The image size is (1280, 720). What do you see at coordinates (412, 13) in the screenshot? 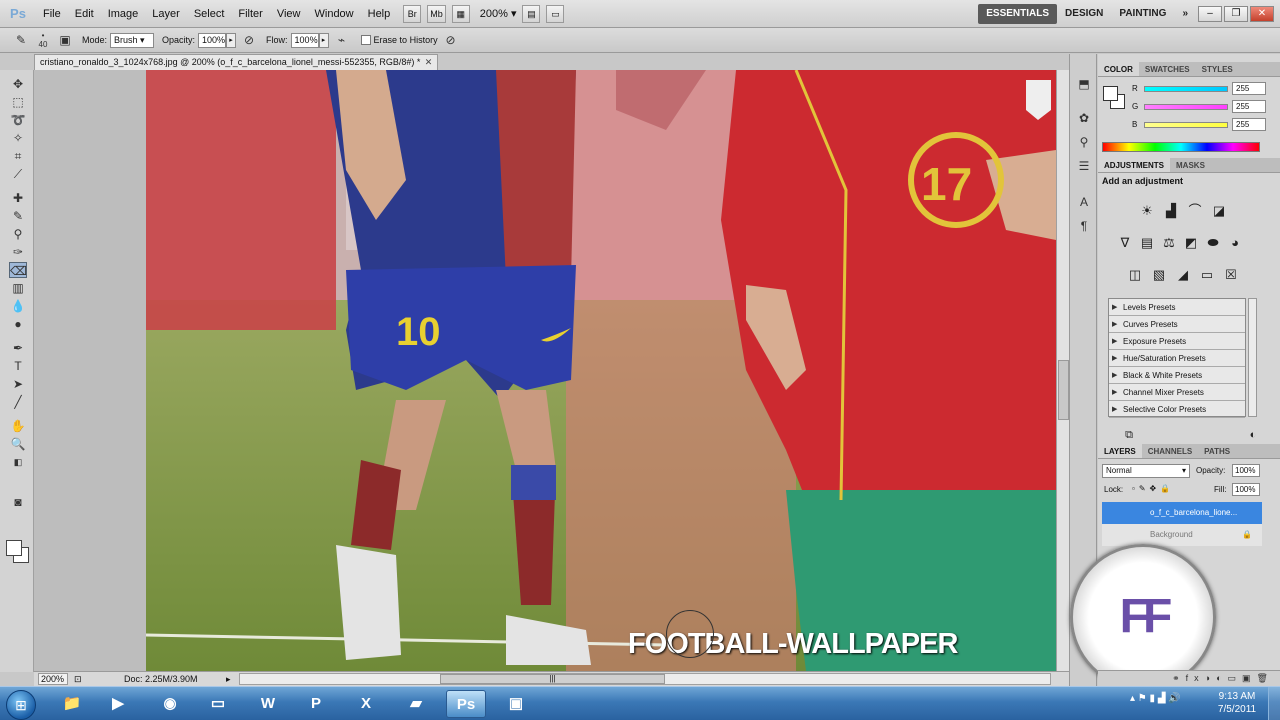
I see `bridge-button: Br` at bounding box center [412, 13].